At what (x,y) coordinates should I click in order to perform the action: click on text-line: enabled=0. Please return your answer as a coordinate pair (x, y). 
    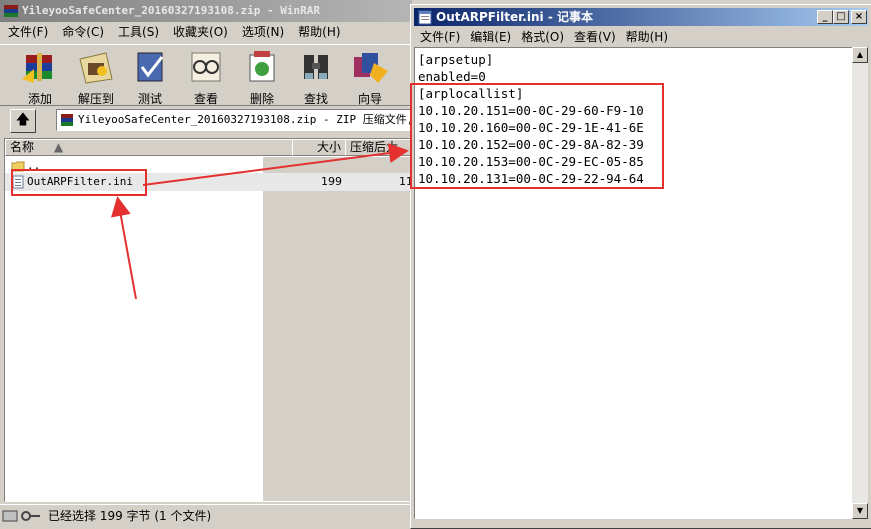
    Looking at the image, I should click on (452, 76).